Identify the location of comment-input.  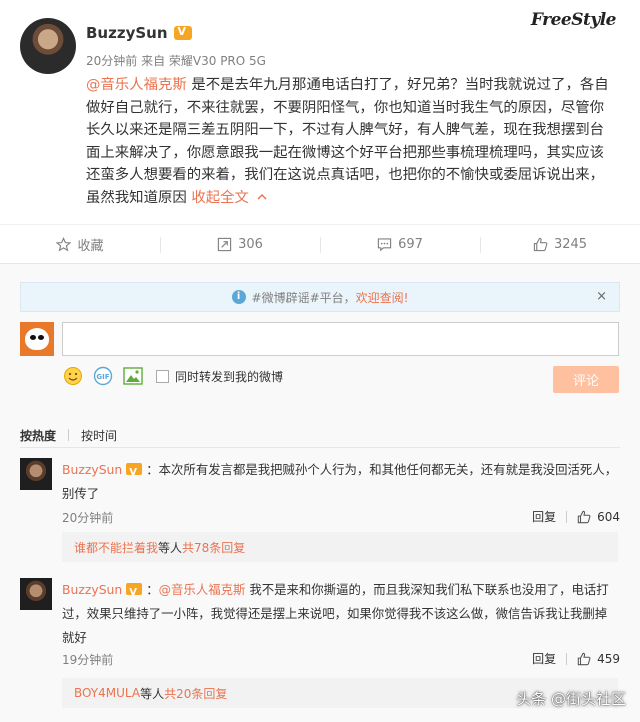
(340, 339).